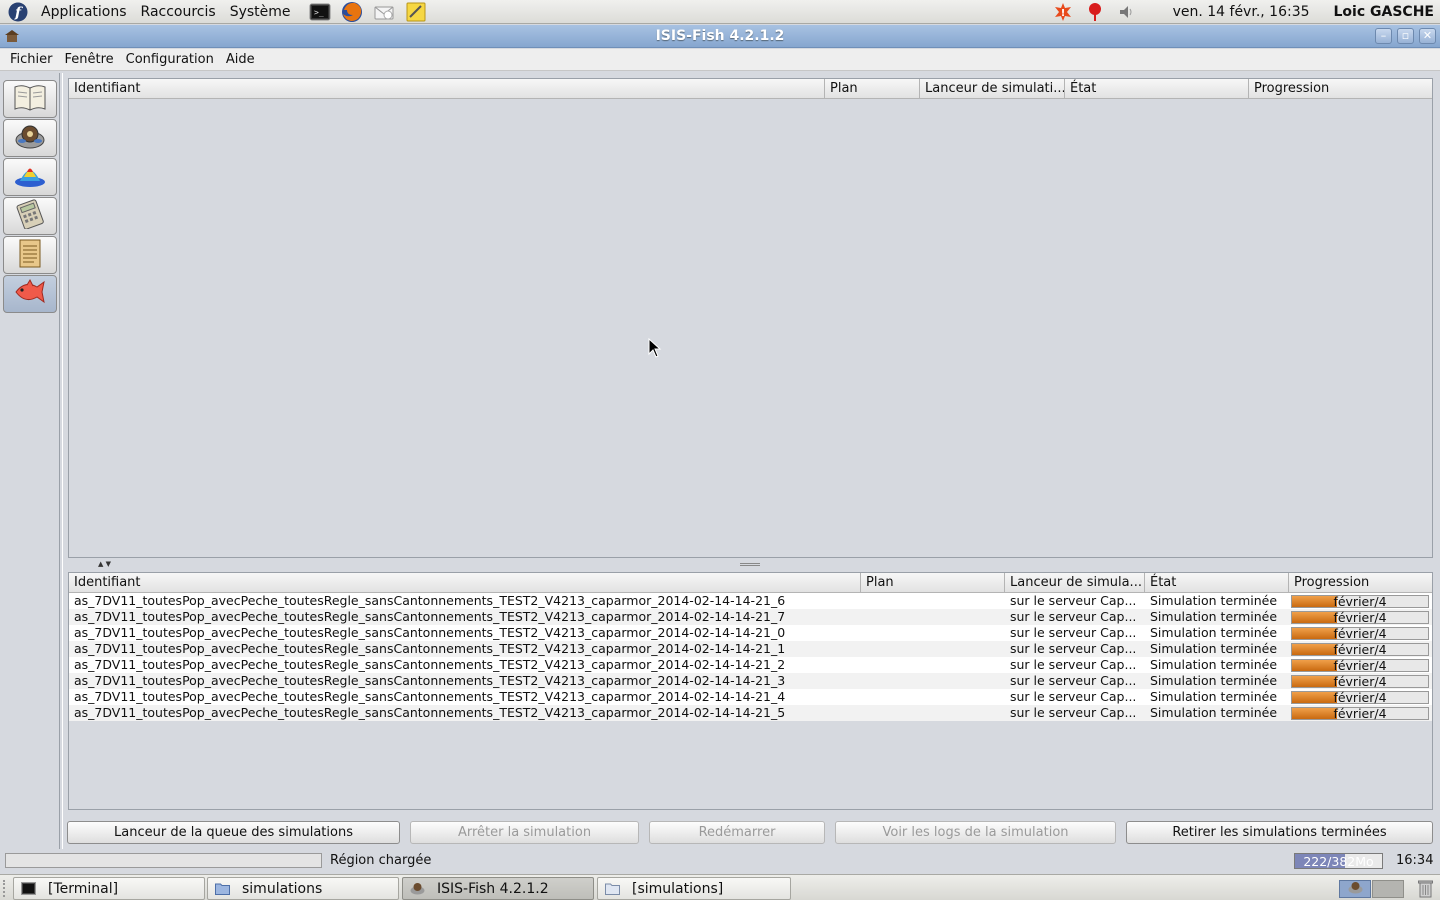  Describe the element at coordinates (1095, 12) in the screenshot. I see `network-alert-icon` at that location.